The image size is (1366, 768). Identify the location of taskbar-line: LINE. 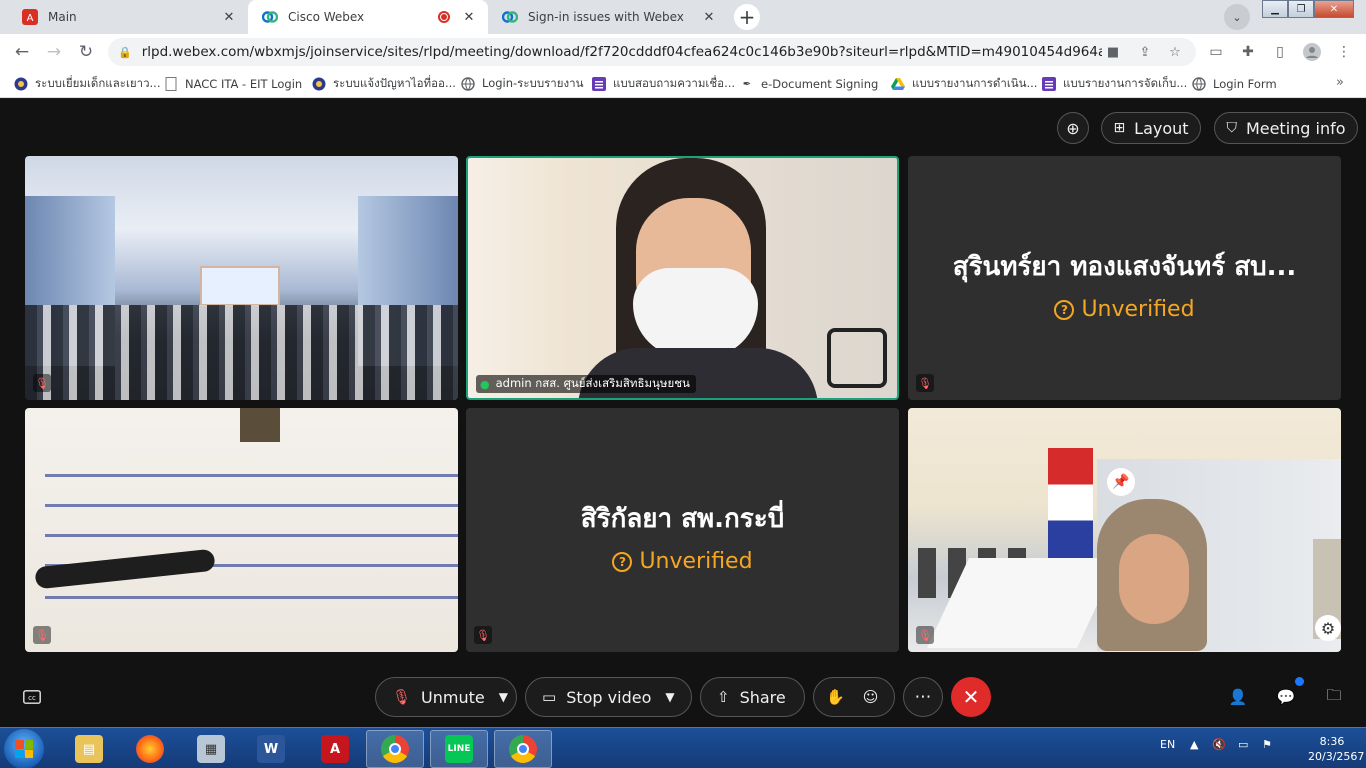
(459, 749).